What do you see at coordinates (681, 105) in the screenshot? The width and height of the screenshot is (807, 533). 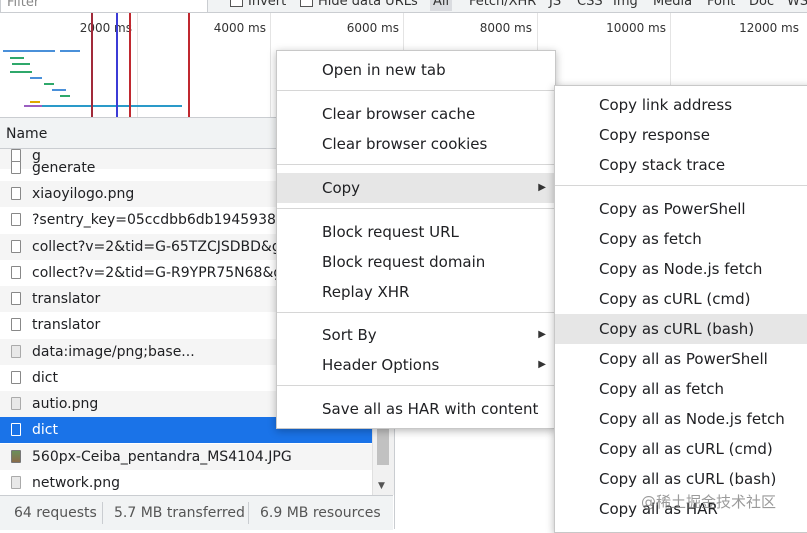 I see `menu-item-copy-link-address: Copy link address` at bounding box center [681, 105].